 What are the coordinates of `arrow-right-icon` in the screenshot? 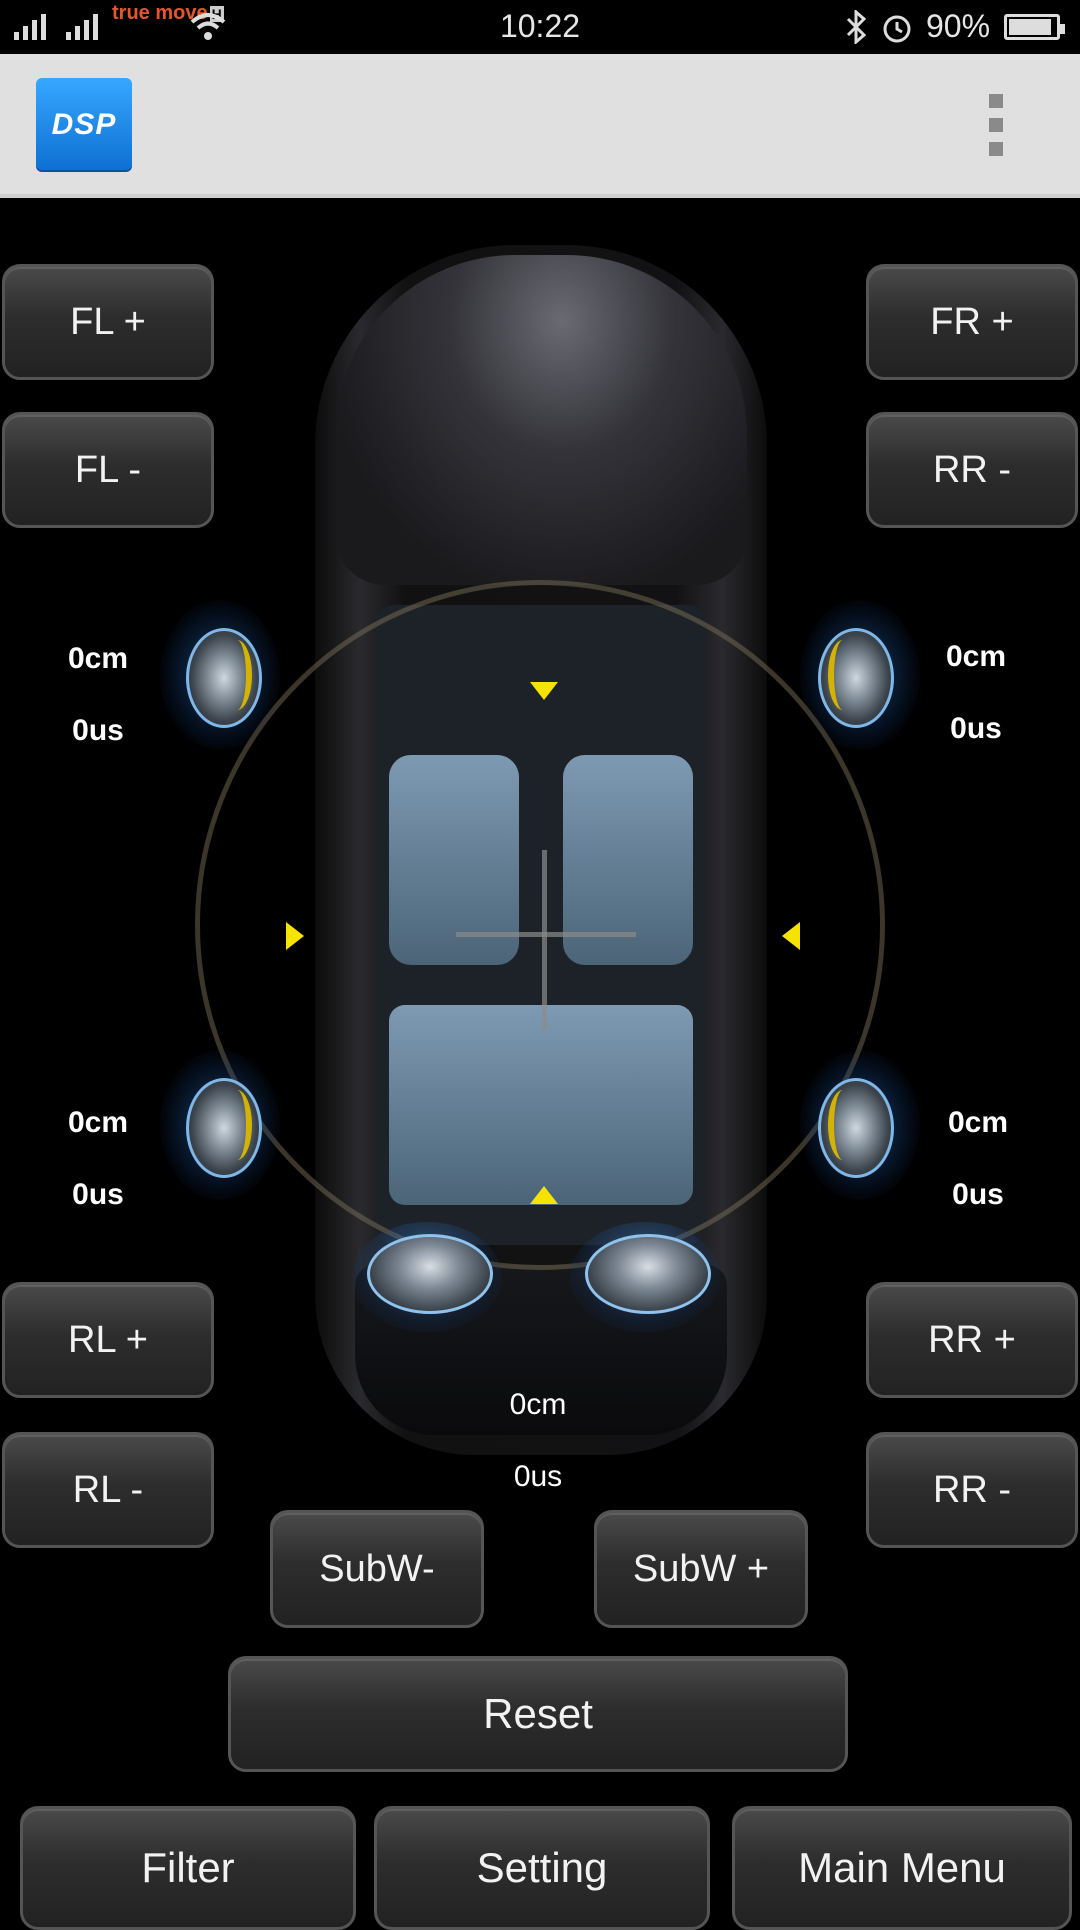 It's located at (295, 936).